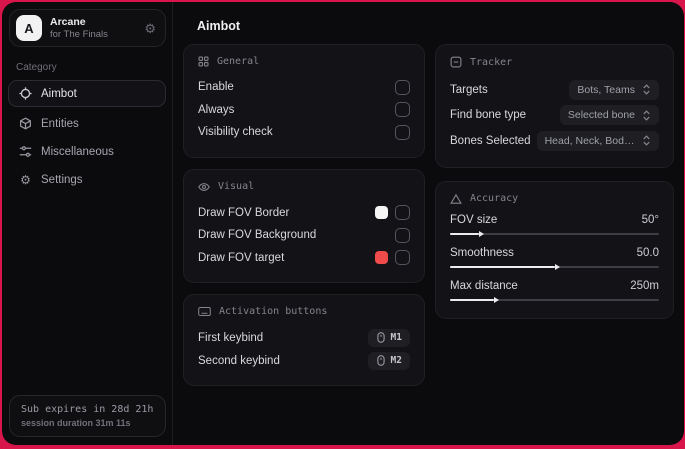 Image resolution: width=685 pixels, height=449 pixels. Describe the element at coordinates (87, 409) in the screenshot. I see `subscription-expiry: Sub expires in 28d 21h` at that location.